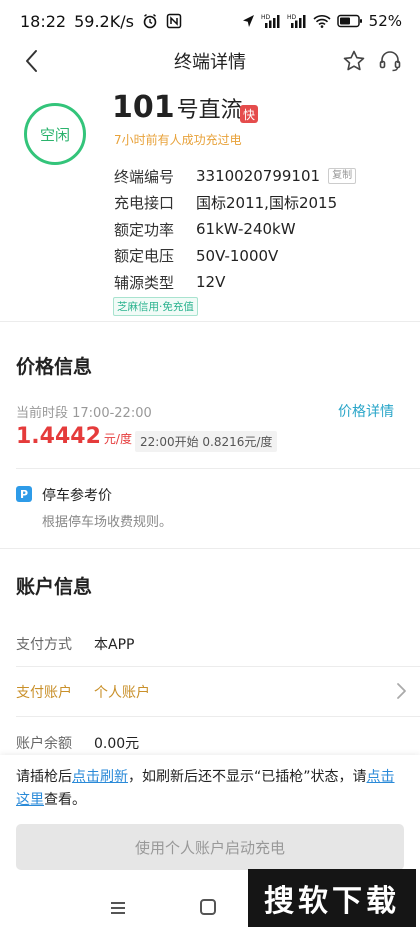 The width and height of the screenshot is (420, 933). What do you see at coordinates (246, 229) in the screenshot?
I see `info-value: 61kW-240kW` at bounding box center [246, 229].